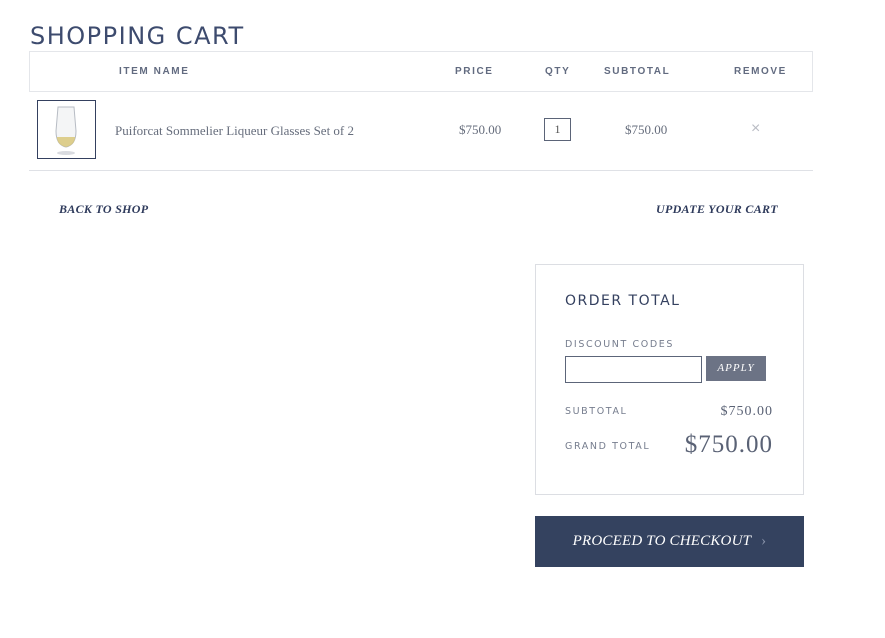 The image size is (885, 638). What do you see at coordinates (764, 541) in the screenshot?
I see `chevron-right-icon: ›` at bounding box center [764, 541].